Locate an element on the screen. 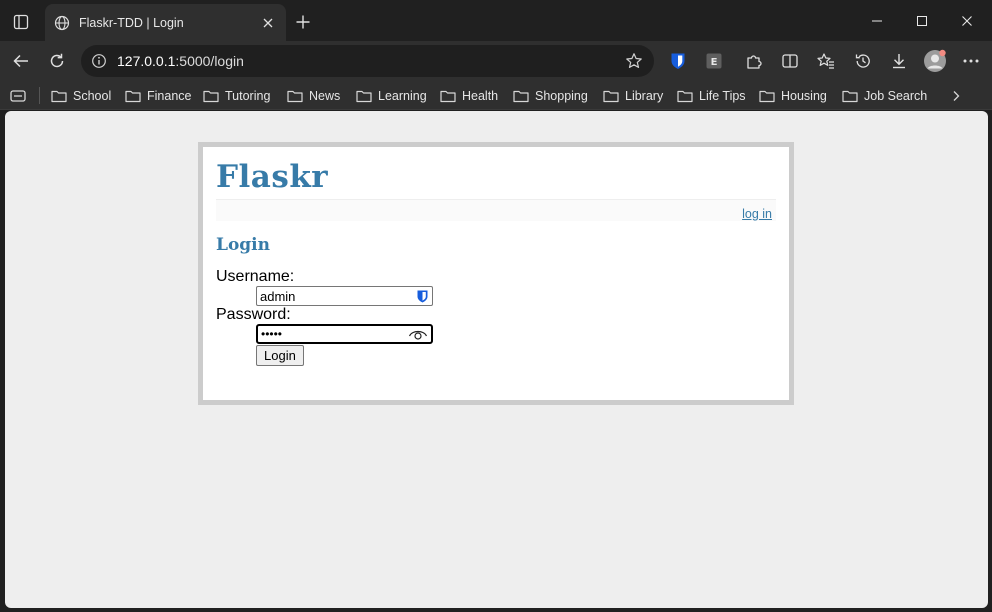 Image resolution: width=992 pixels, height=612 pixels. username-label: Username: is located at coordinates (255, 276).